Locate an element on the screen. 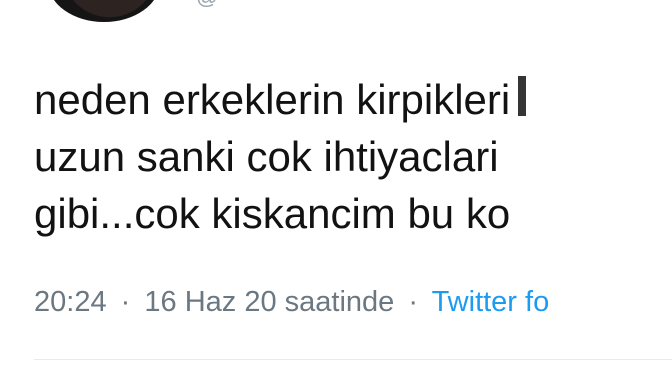 This screenshot has width=672, height=378. profile-avatar is located at coordinates (104, 11).